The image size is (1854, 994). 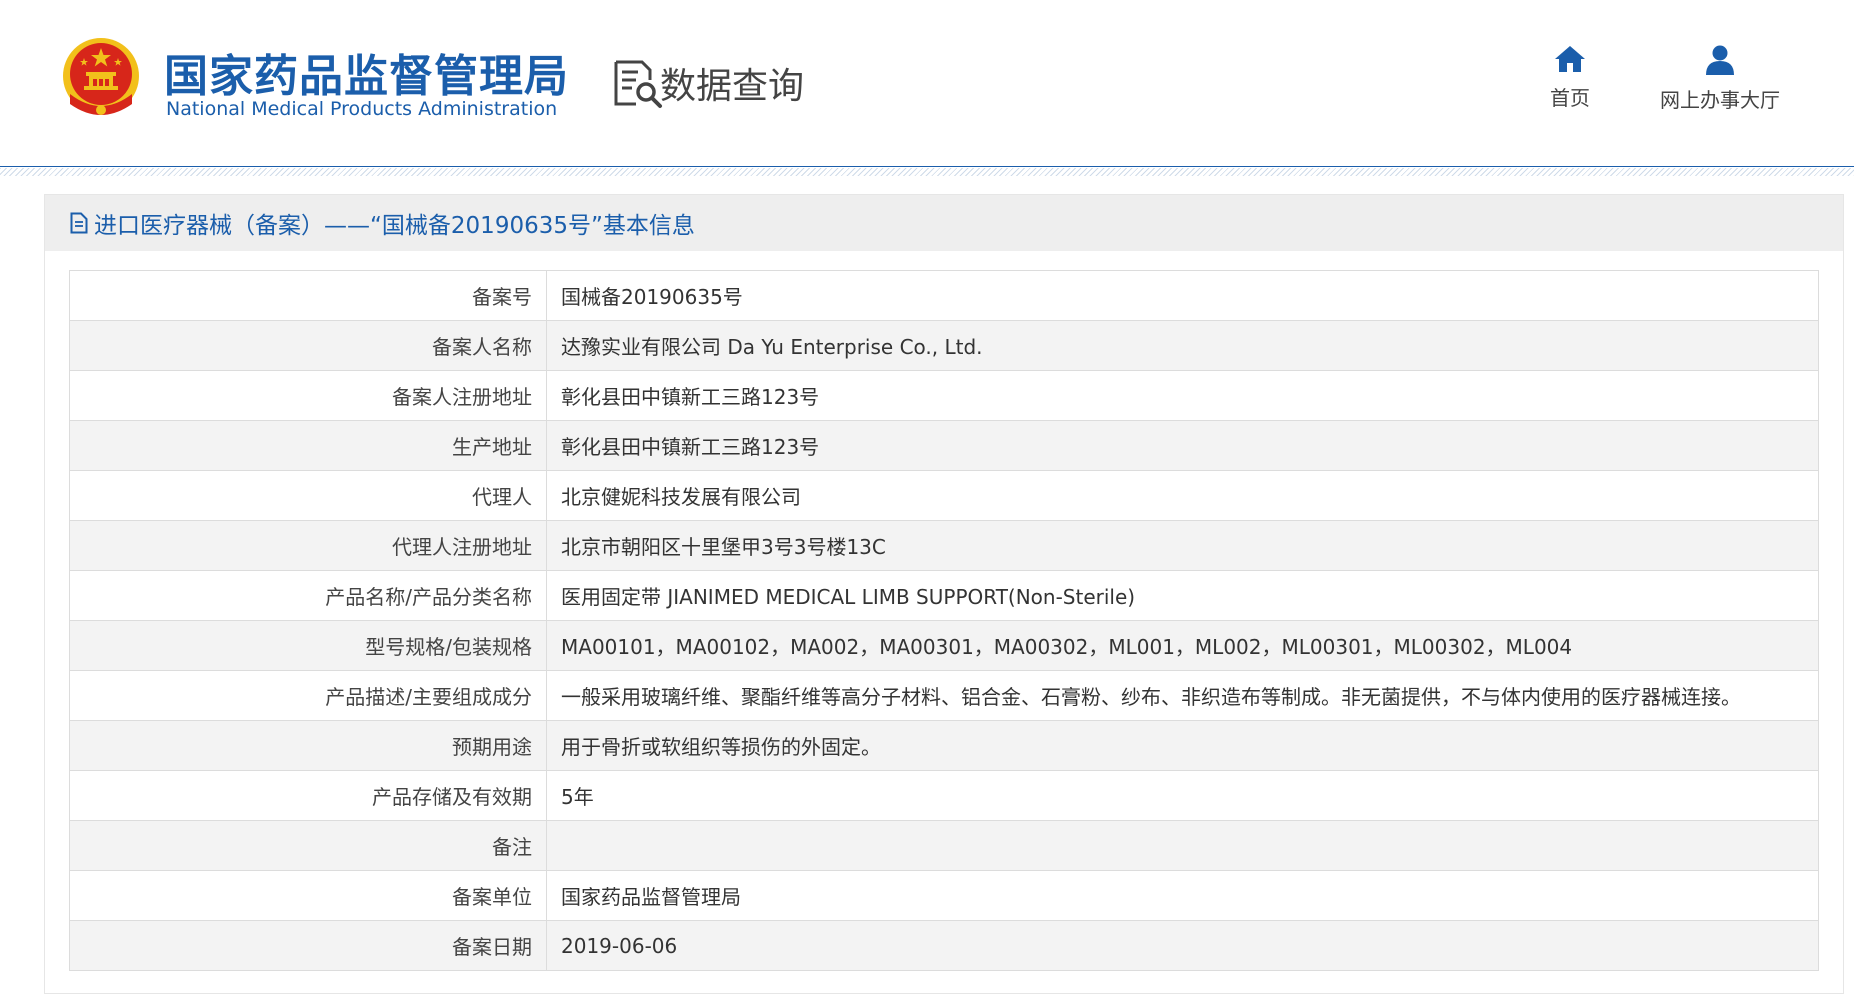 I want to click on table-row: 产品存储及有效期 5年, so click(x=944, y=795).